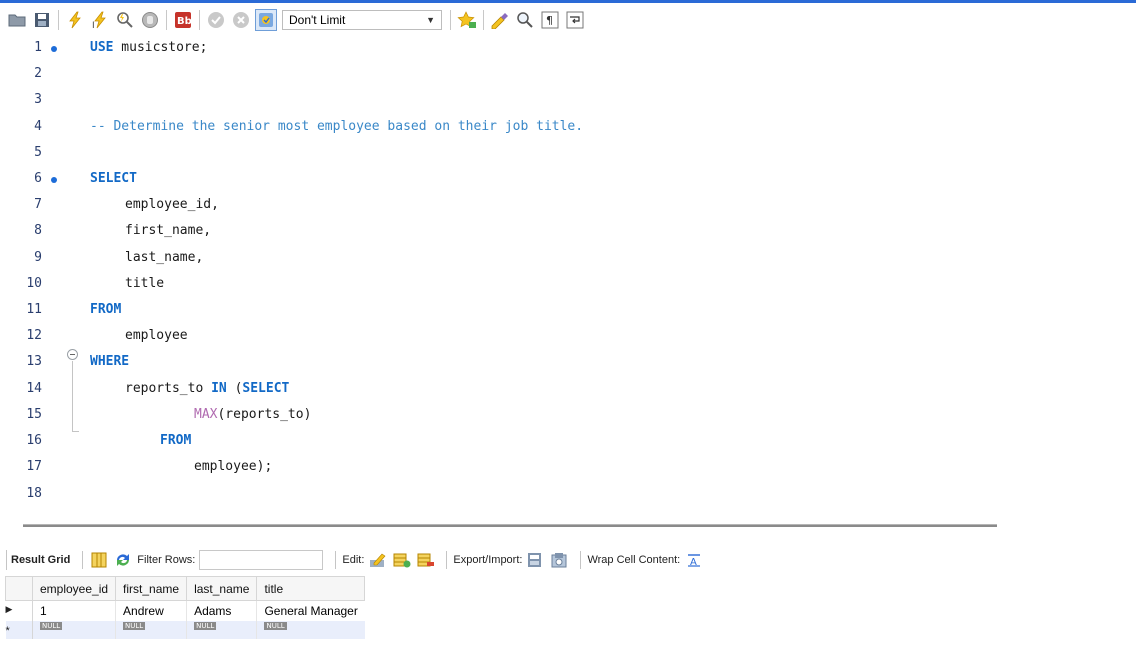 The image size is (1136, 651). I want to click on line-number: 8, so click(38, 230).